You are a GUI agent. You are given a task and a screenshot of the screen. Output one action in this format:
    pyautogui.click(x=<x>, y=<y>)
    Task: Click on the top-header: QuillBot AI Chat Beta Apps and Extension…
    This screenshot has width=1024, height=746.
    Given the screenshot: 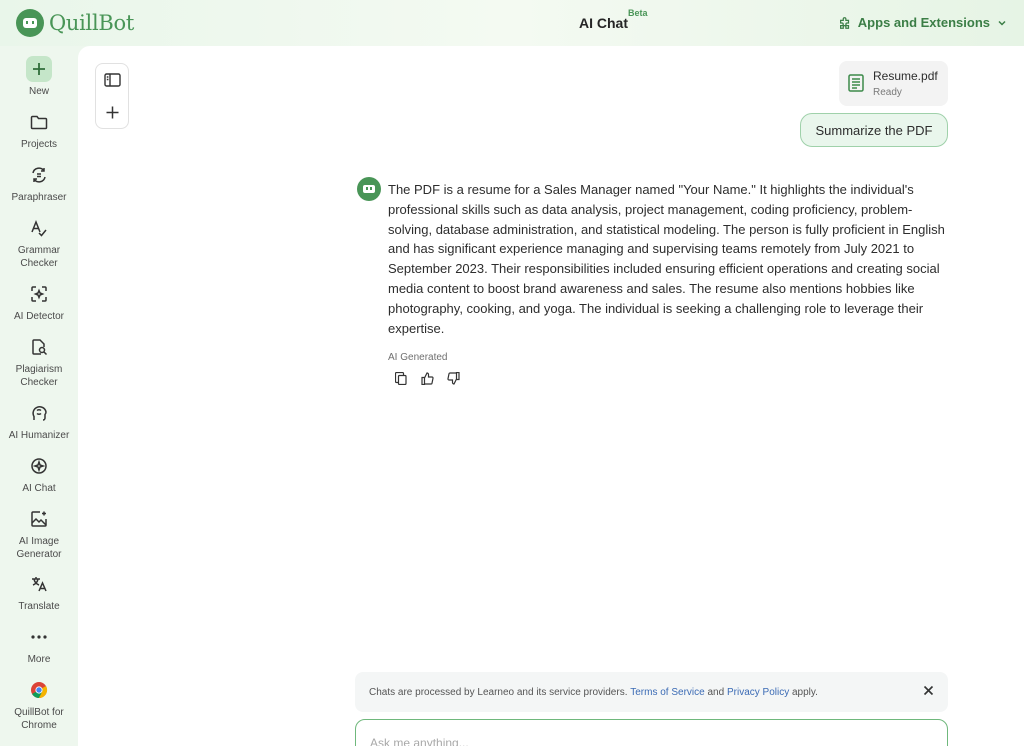 What is the action you would take?
    pyautogui.click(x=512, y=23)
    